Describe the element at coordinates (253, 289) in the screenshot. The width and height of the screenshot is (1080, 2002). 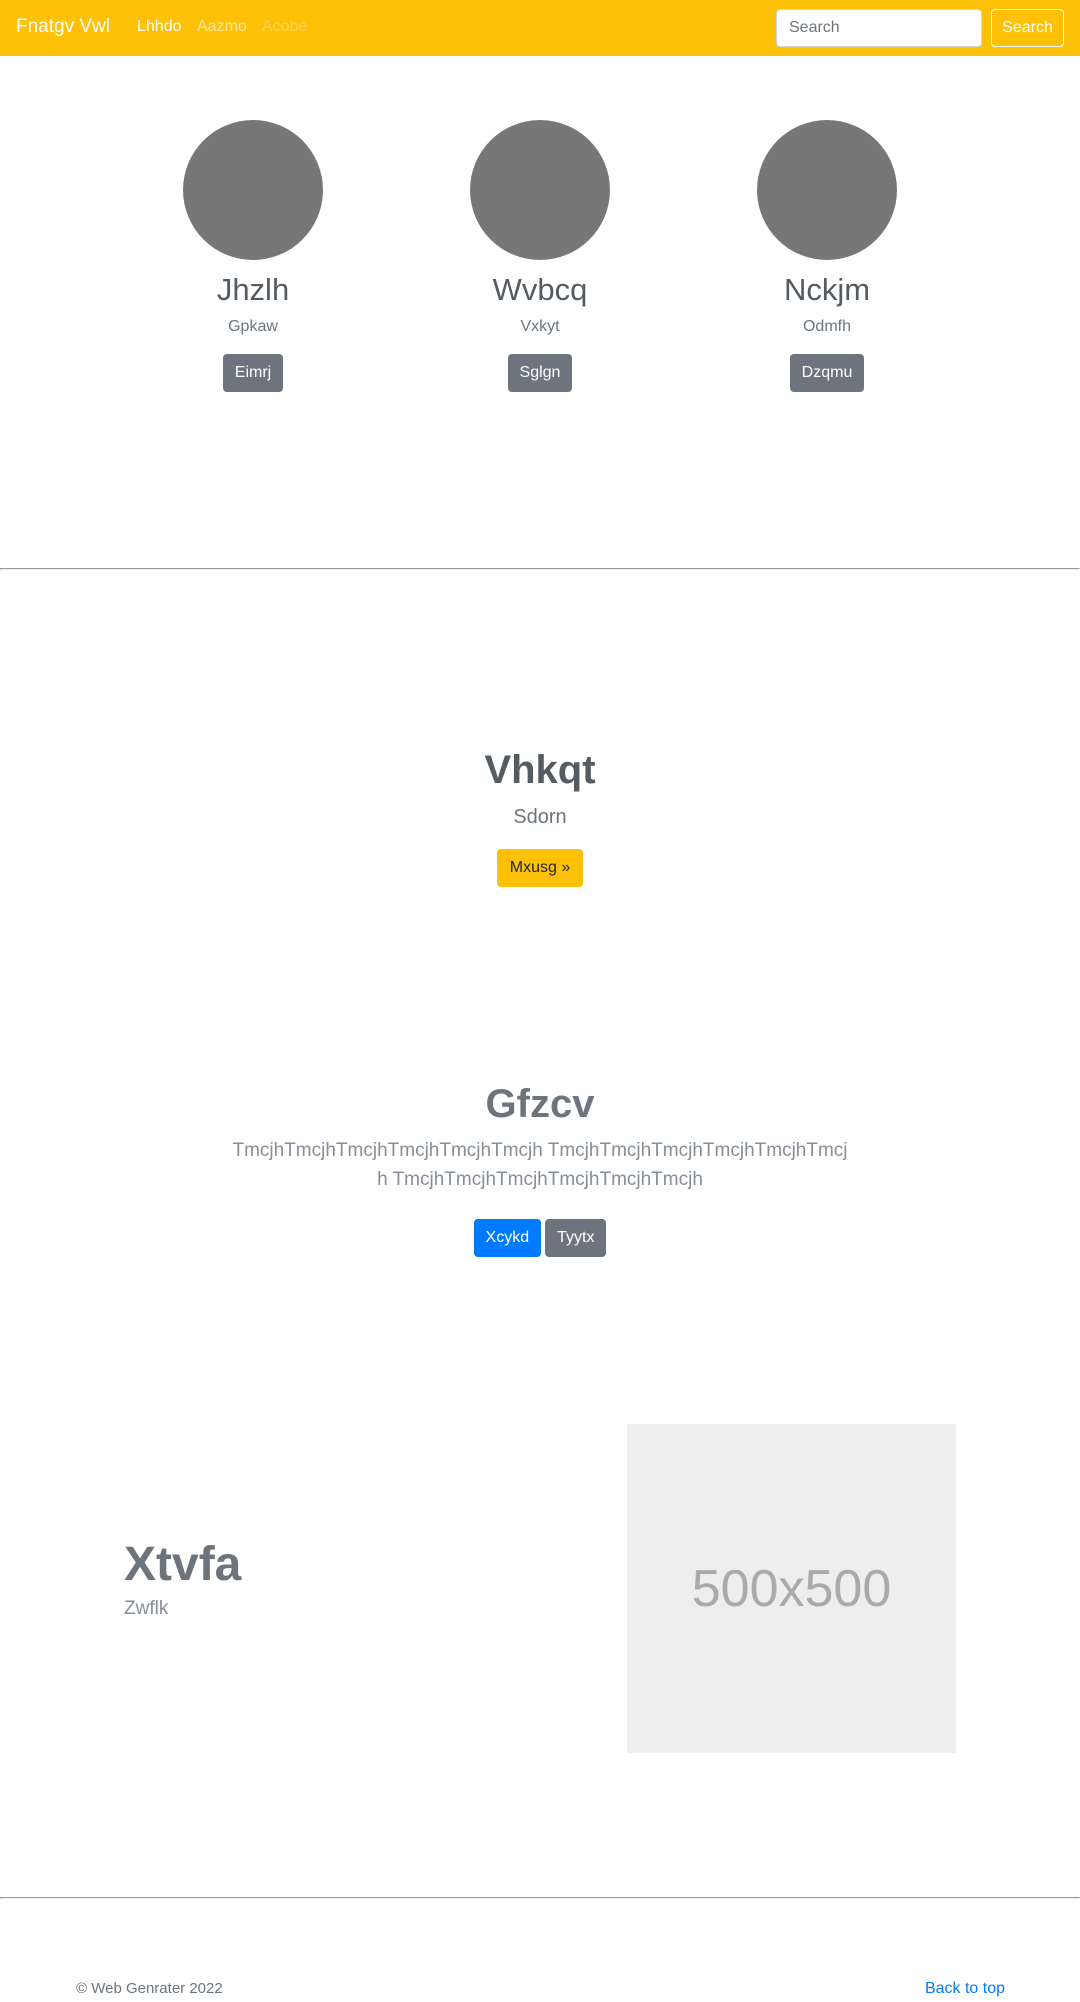
I see `member-name: Jhzlh` at that location.